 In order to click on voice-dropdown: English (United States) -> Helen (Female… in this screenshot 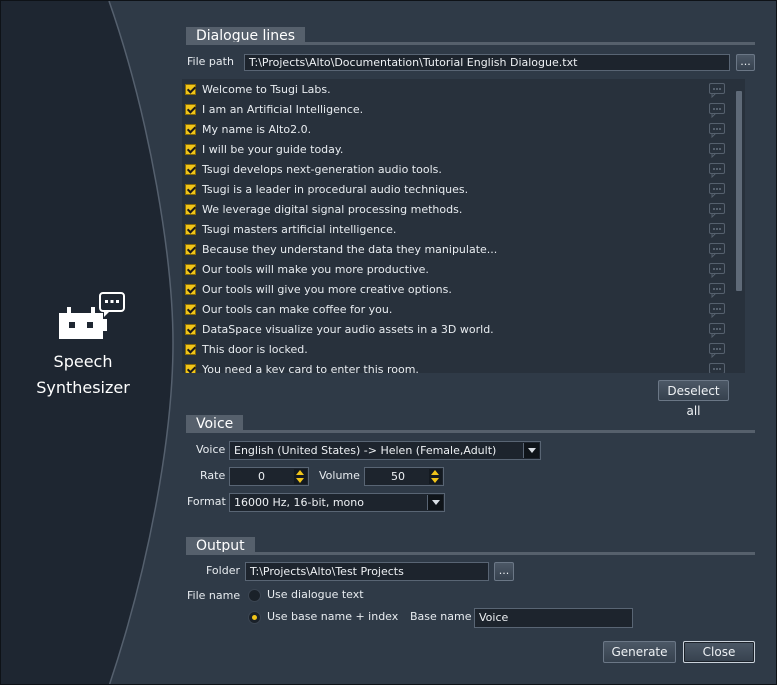, I will do `click(385, 450)`.